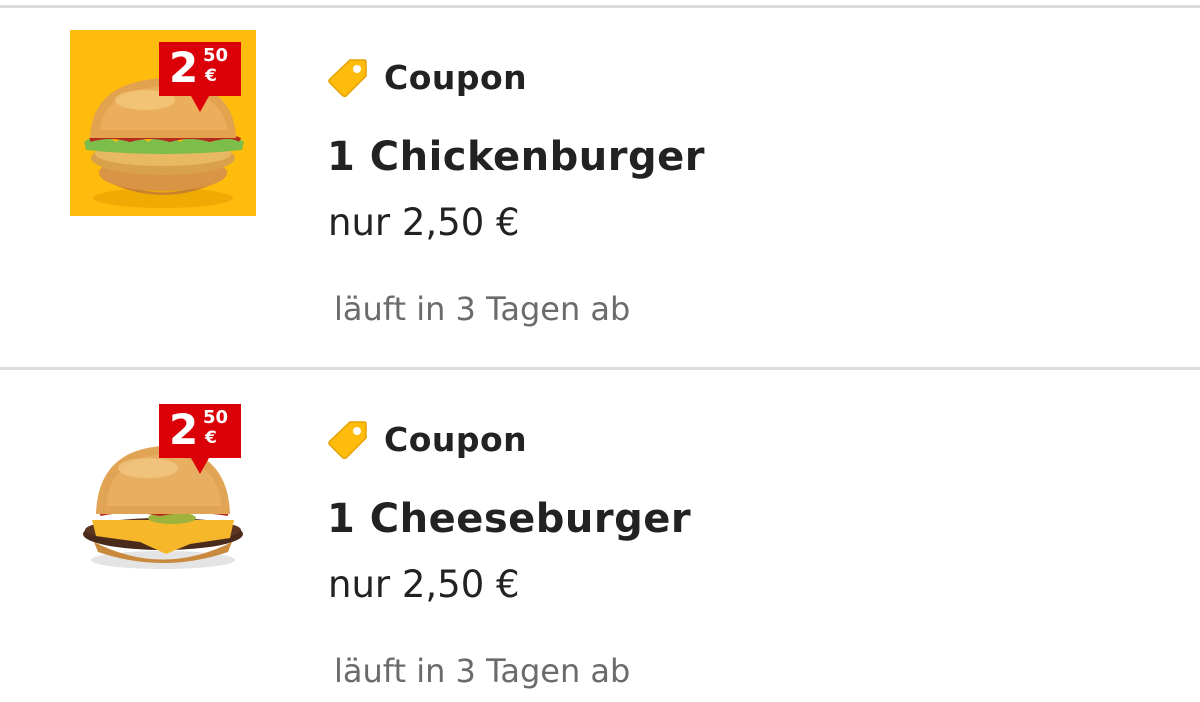  I want to click on offer-title: 1 Chickenburger, so click(516, 157).